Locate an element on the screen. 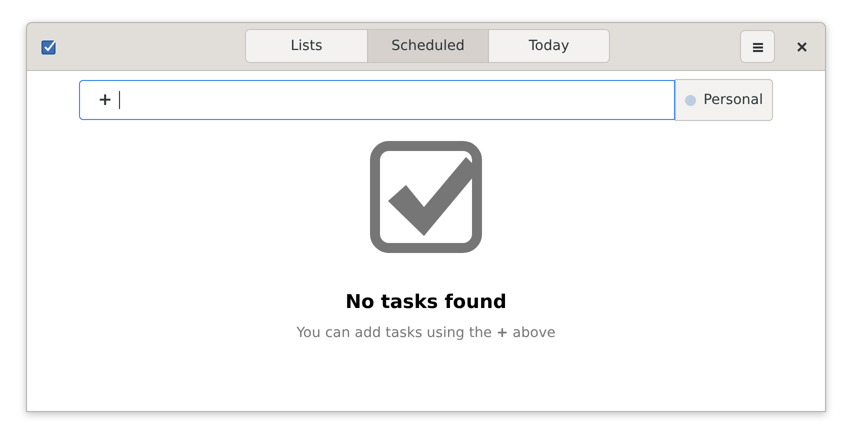 Image resolution: width=852 pixels, height=442 pixels. menu-icon is located at coordinates (757, 47).